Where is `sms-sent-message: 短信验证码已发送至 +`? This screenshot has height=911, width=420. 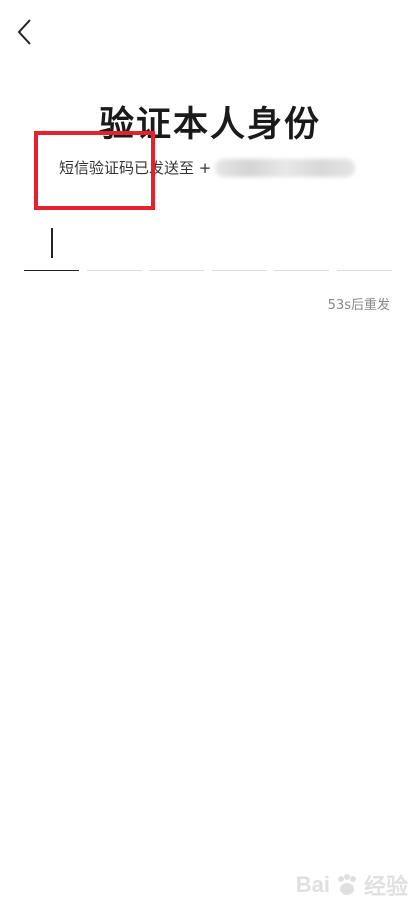 sms-sent-message: 短信验证码已发送至 + is located at coordinates (207, 167).